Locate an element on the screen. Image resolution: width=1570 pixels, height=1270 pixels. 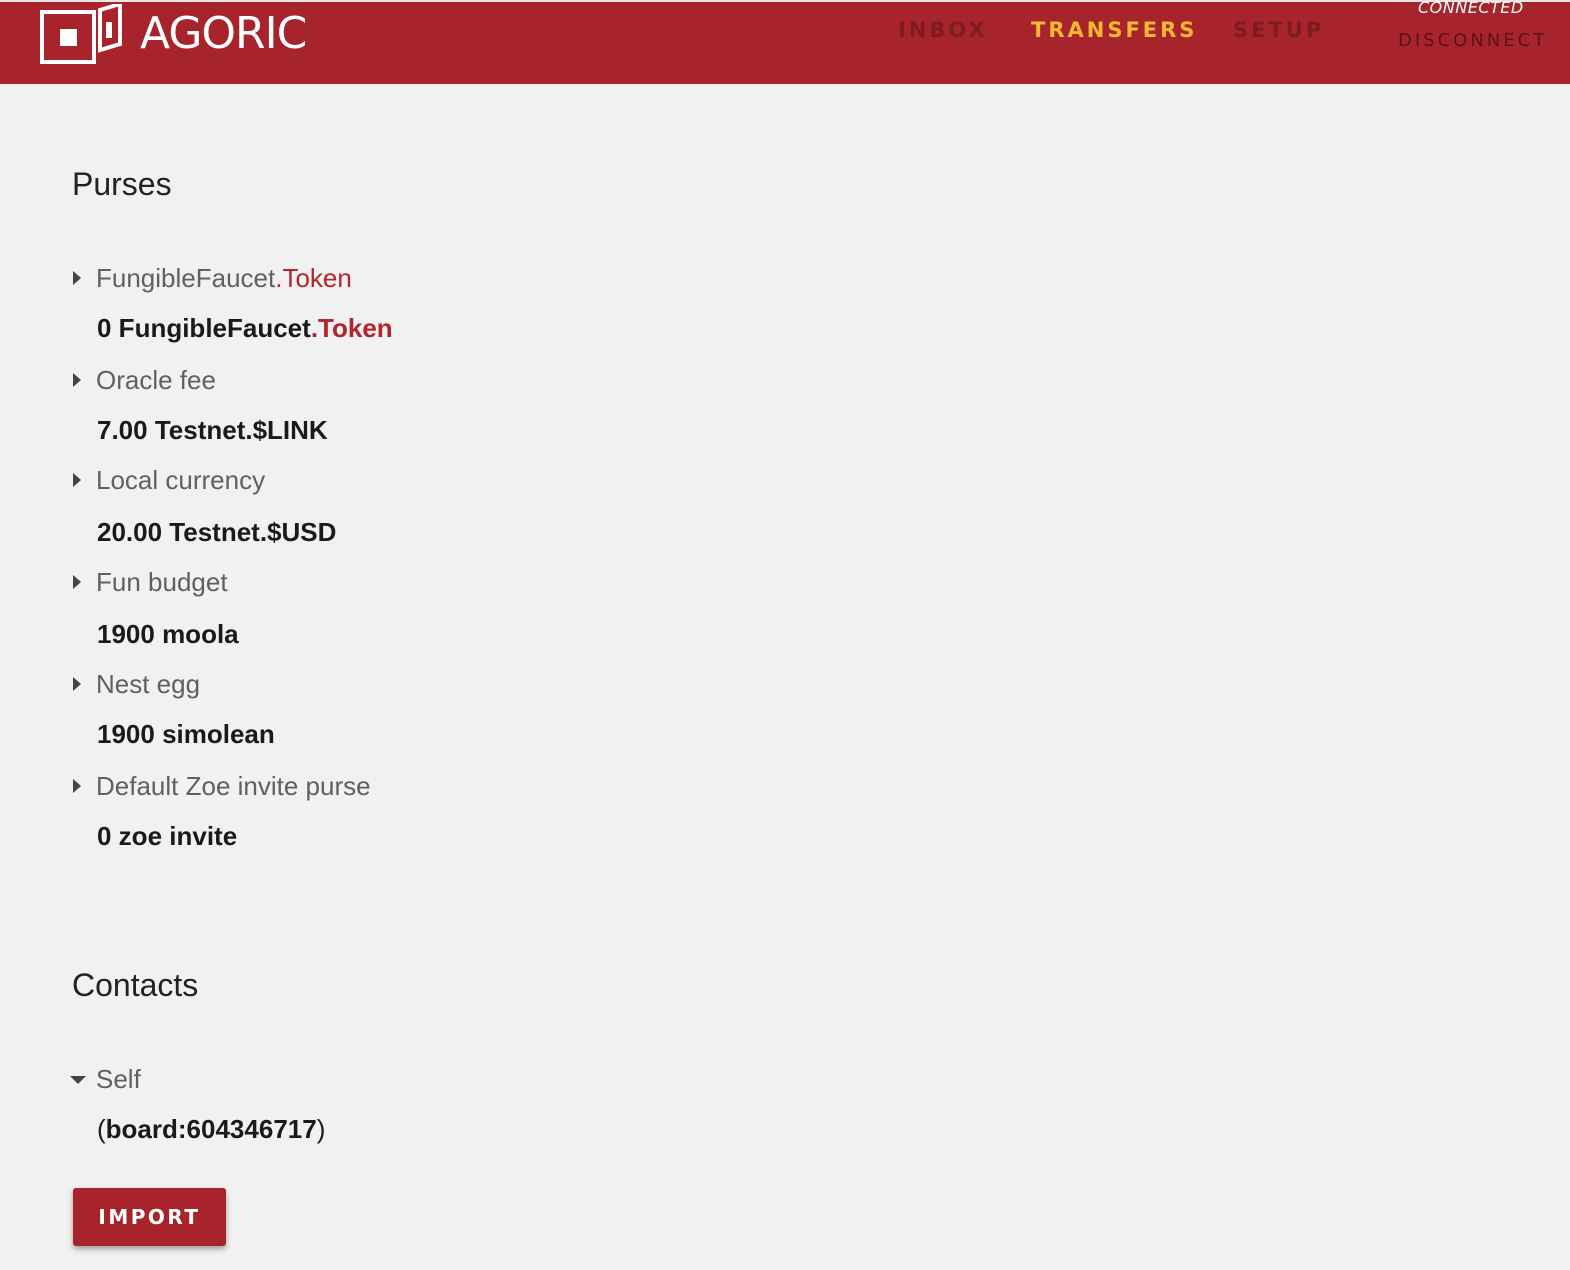
purse-label: FungibleFaucet.Token is located at coordinates (224, 278).